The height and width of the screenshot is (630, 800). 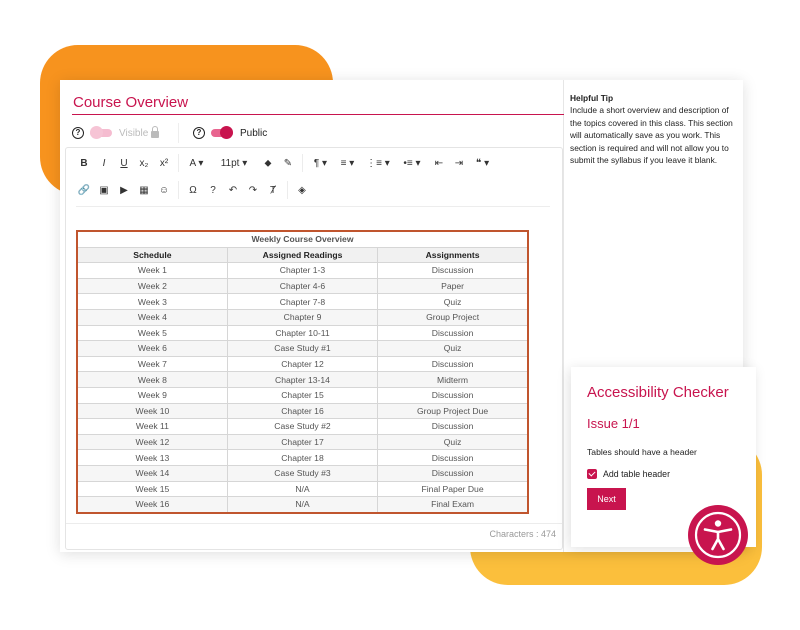 What do you see at coordinates (152, 333) in the screenshot?
I see `table-cell: Week 5` at bounding box center [152, 333].